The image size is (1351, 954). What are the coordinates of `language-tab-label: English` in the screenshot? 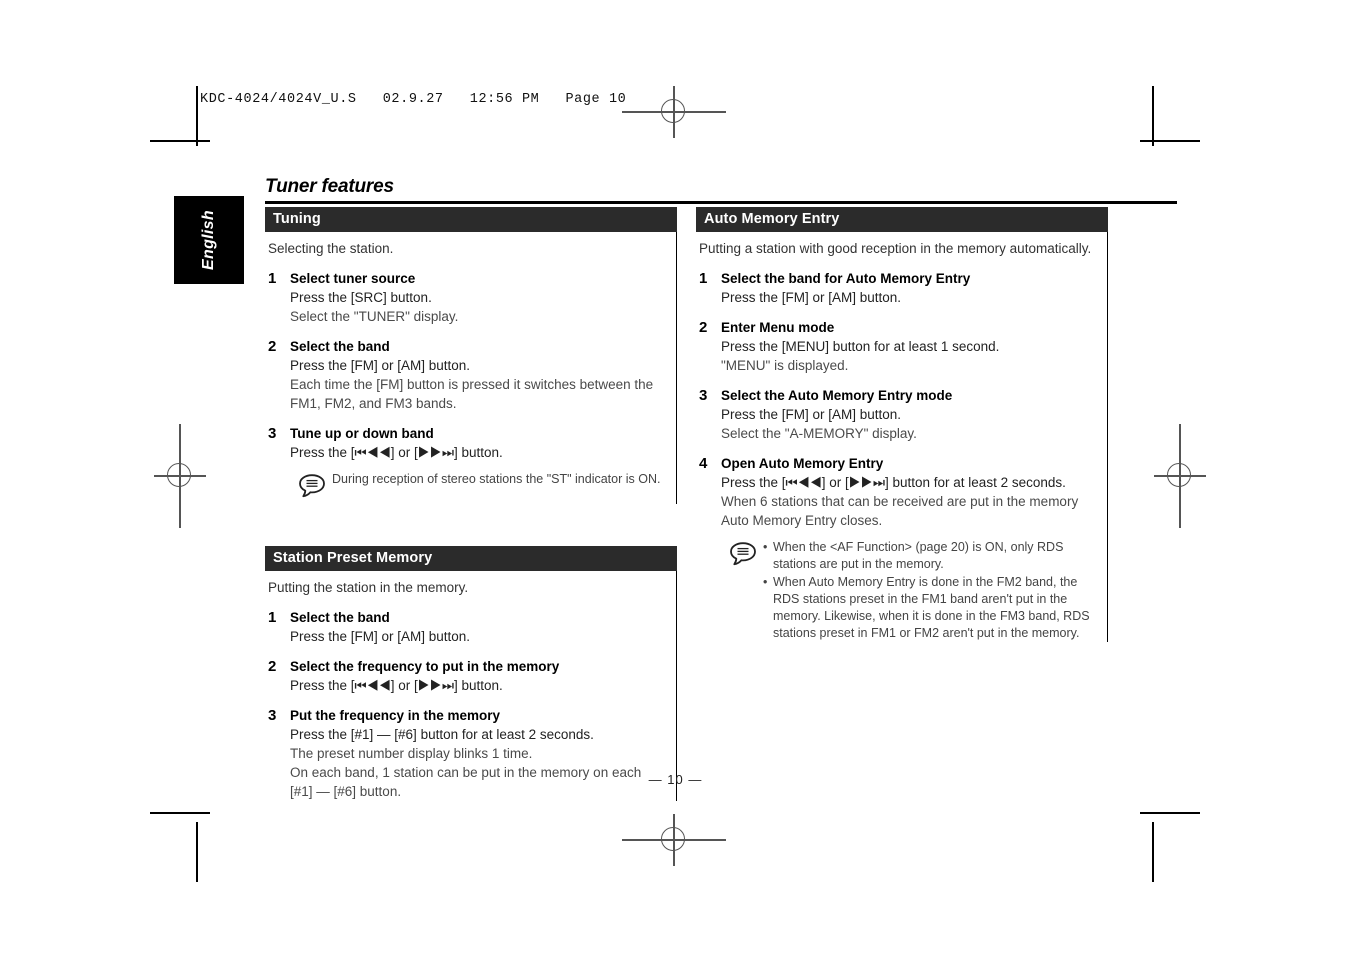 It's located at (208, 240).